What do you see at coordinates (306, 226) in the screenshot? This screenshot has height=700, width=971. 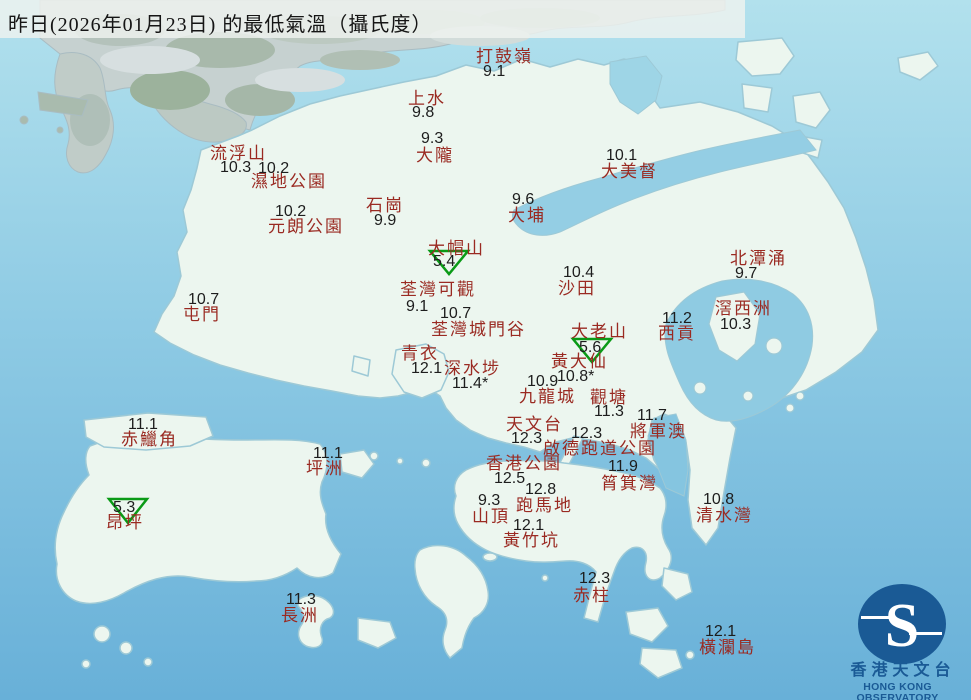 I see `station-name: 元朗公園` at bounding box center [306, 226].